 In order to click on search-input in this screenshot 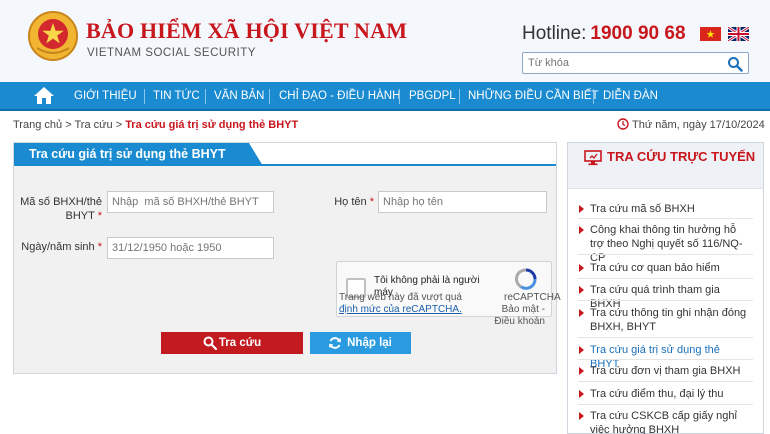, I will do `click(623, 63)`.